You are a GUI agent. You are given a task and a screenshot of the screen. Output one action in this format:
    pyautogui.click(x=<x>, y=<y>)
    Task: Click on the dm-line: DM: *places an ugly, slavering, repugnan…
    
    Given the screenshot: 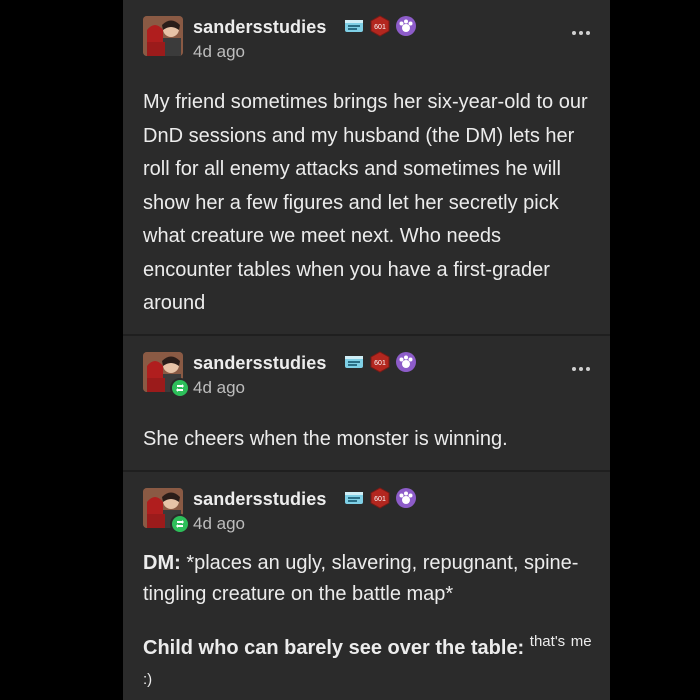 What is the action you would take?
    pyautogui.click(x=373, y=579)
    